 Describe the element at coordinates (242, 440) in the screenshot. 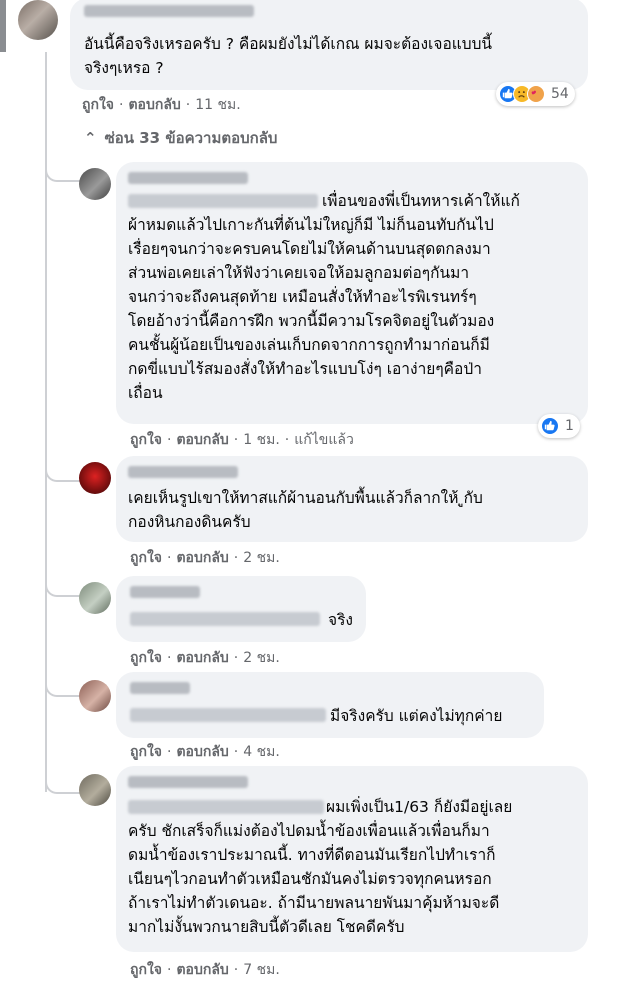

I see `reply-actions: ถูกใจ · ตอบกลับ · 1 ชม. · แก้ไขแล้ว` at that location.